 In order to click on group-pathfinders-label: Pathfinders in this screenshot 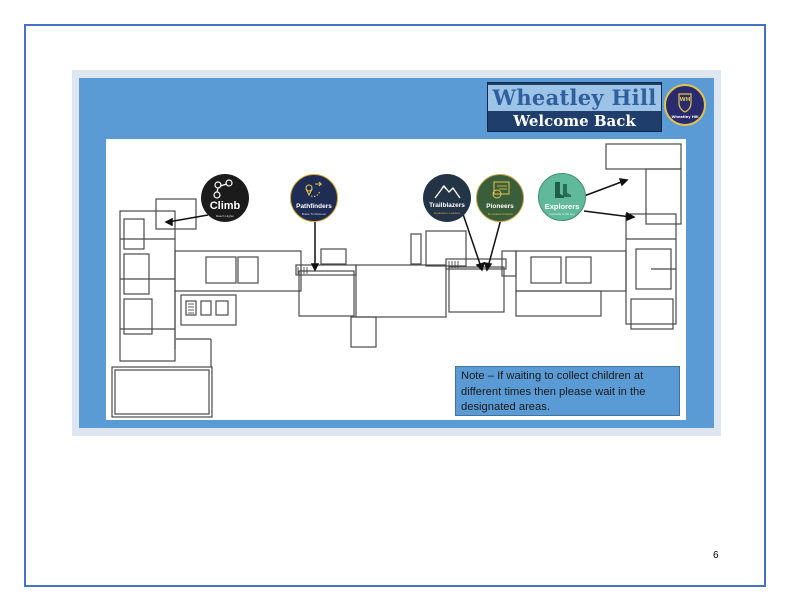, I will do `click(314, 206)`.